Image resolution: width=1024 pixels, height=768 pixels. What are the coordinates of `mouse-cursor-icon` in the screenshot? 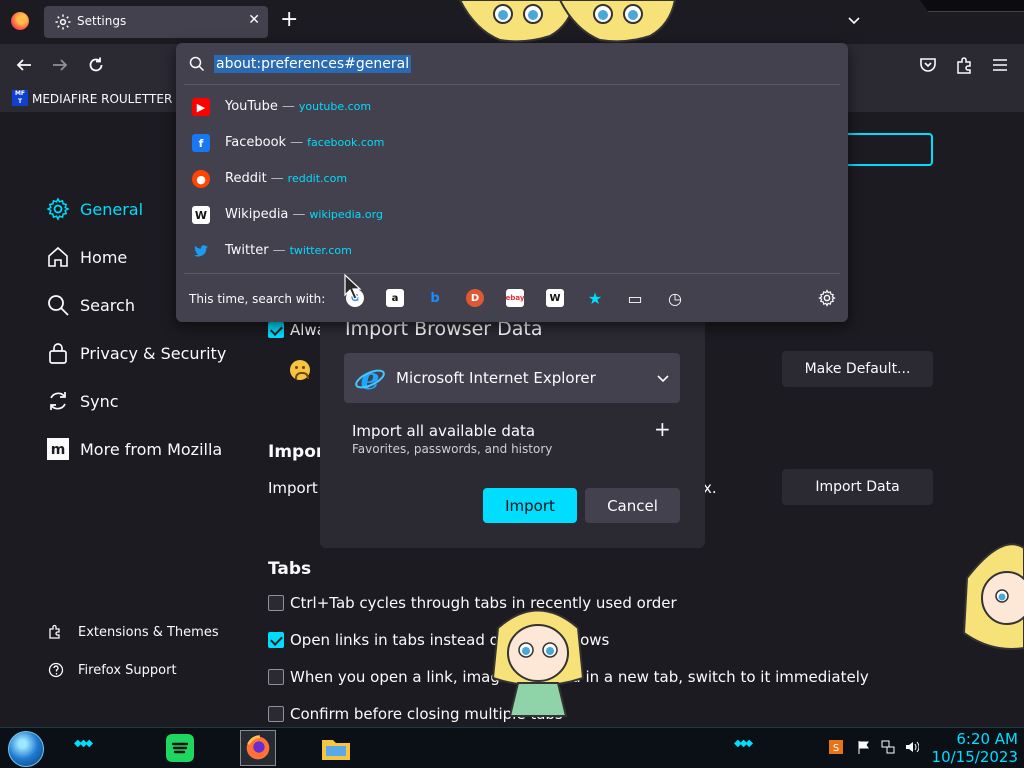 It's located at (353, 286).